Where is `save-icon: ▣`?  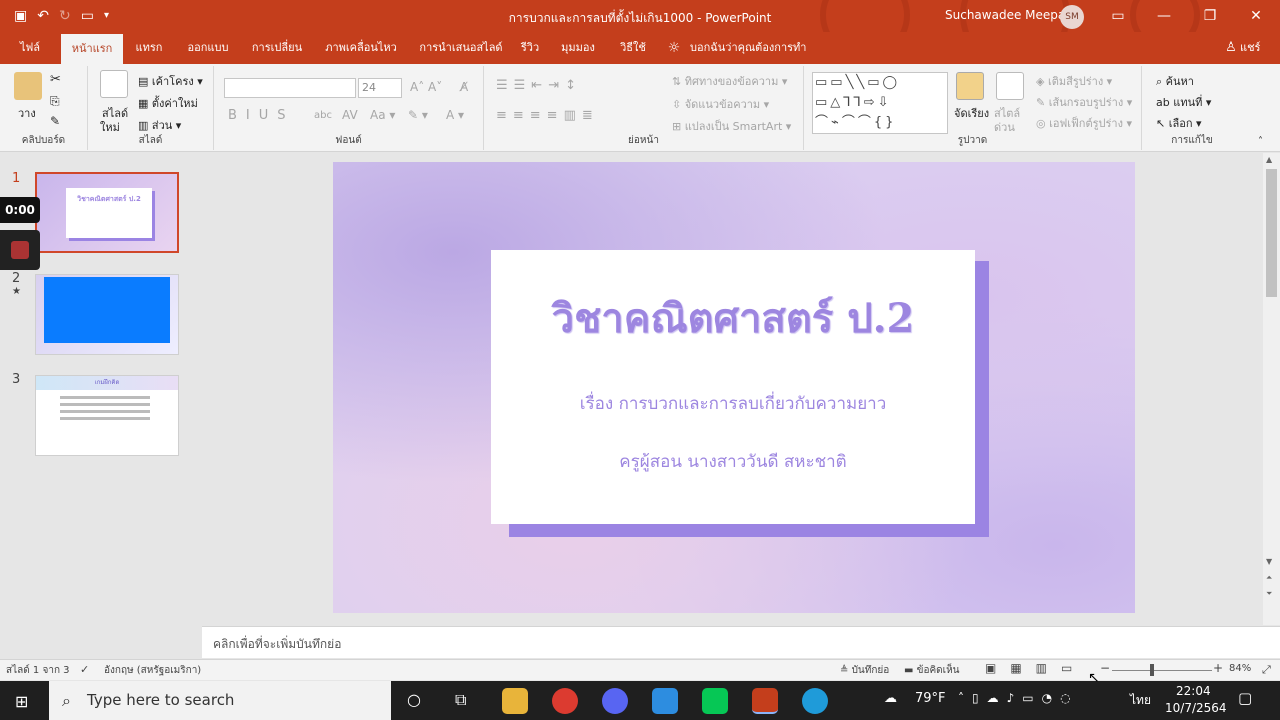
save-icon: ▣ is located at coordinates (20, 16).